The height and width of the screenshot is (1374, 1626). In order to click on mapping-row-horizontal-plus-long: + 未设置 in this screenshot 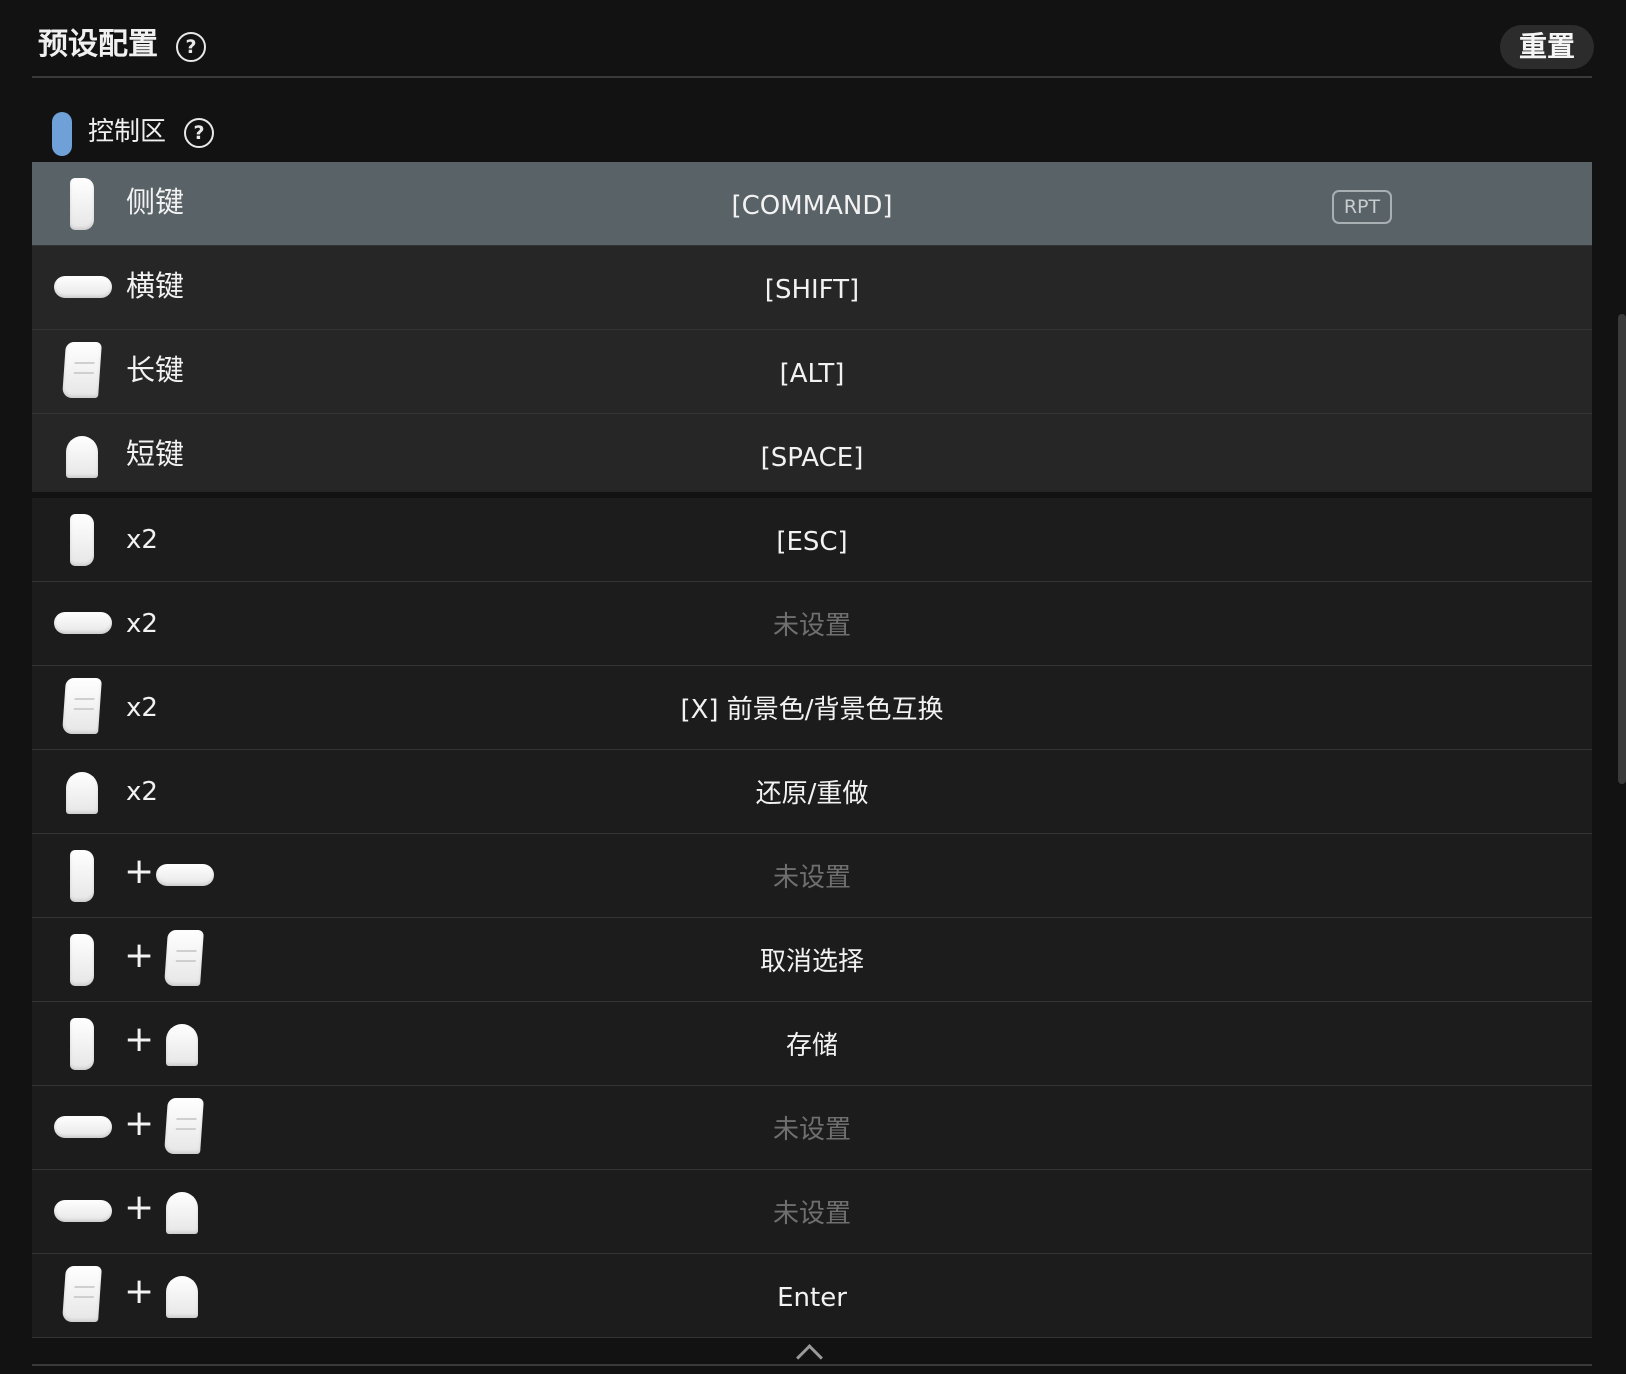, I will do `click(812, 1128)`.